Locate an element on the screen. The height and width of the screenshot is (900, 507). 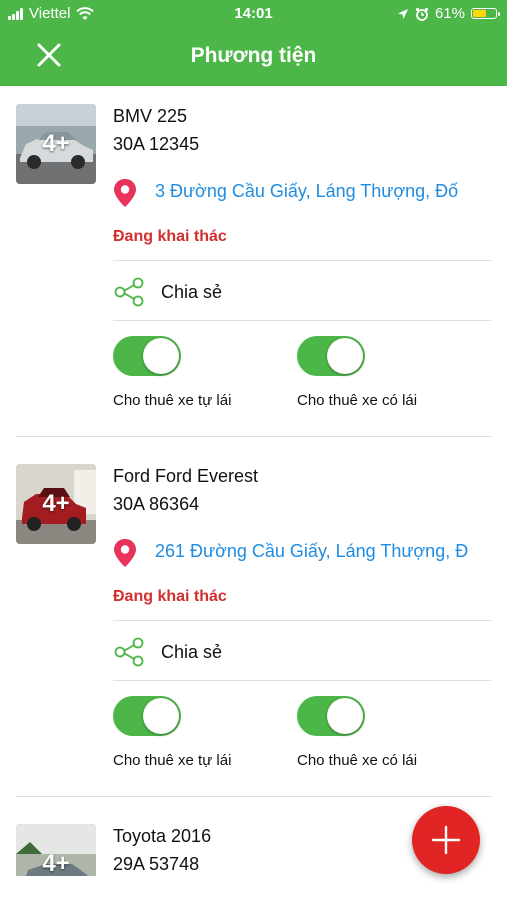
battery-percent: 61% is located at coordinates (449, 13).